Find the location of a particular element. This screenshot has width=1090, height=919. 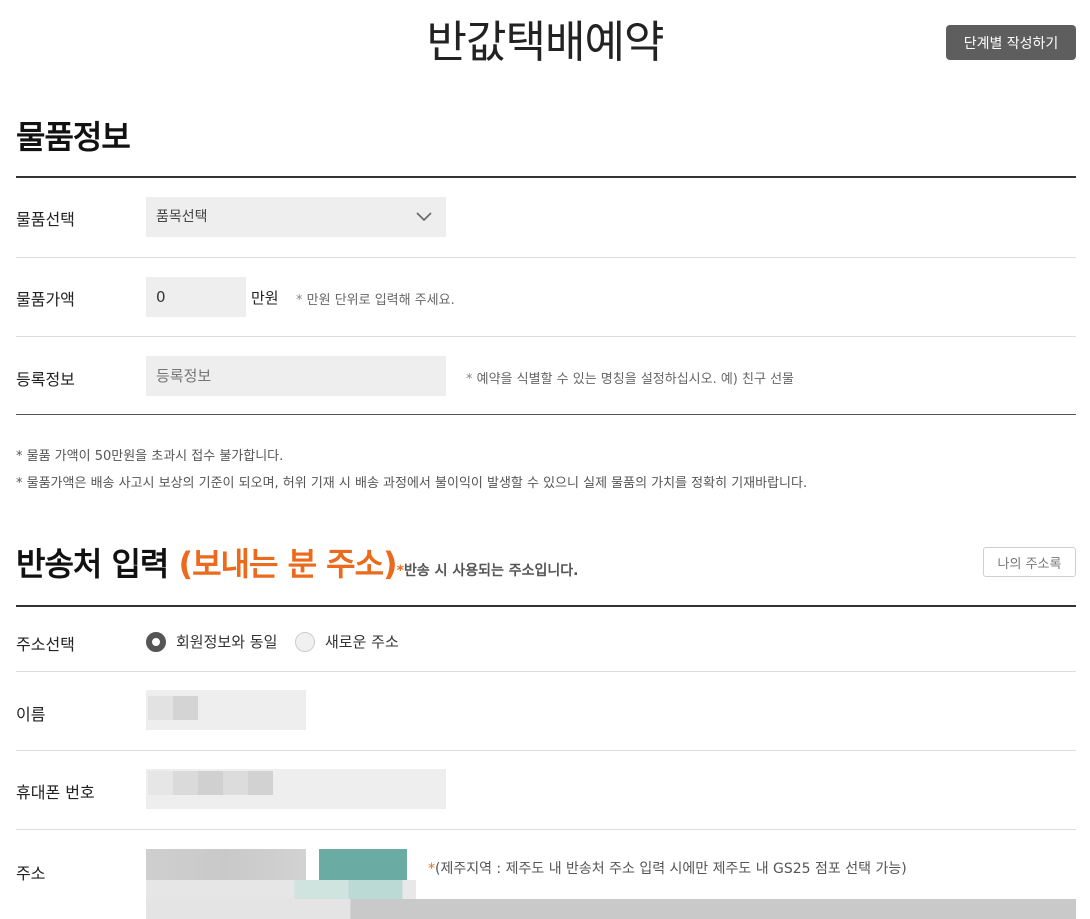

sender-section-hint: 반송 시 사용되는 주소입니다. is located at coordinates (491, 571).